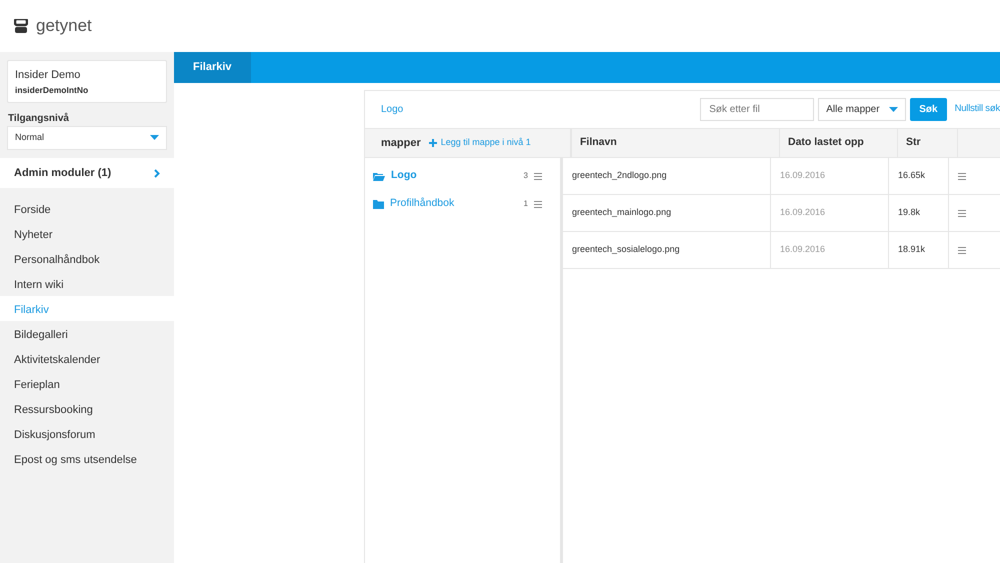 Image resolution: width=1000 pixels, height=563 pixels. I want to click on folders-heading: mapper, so click(401, 143).